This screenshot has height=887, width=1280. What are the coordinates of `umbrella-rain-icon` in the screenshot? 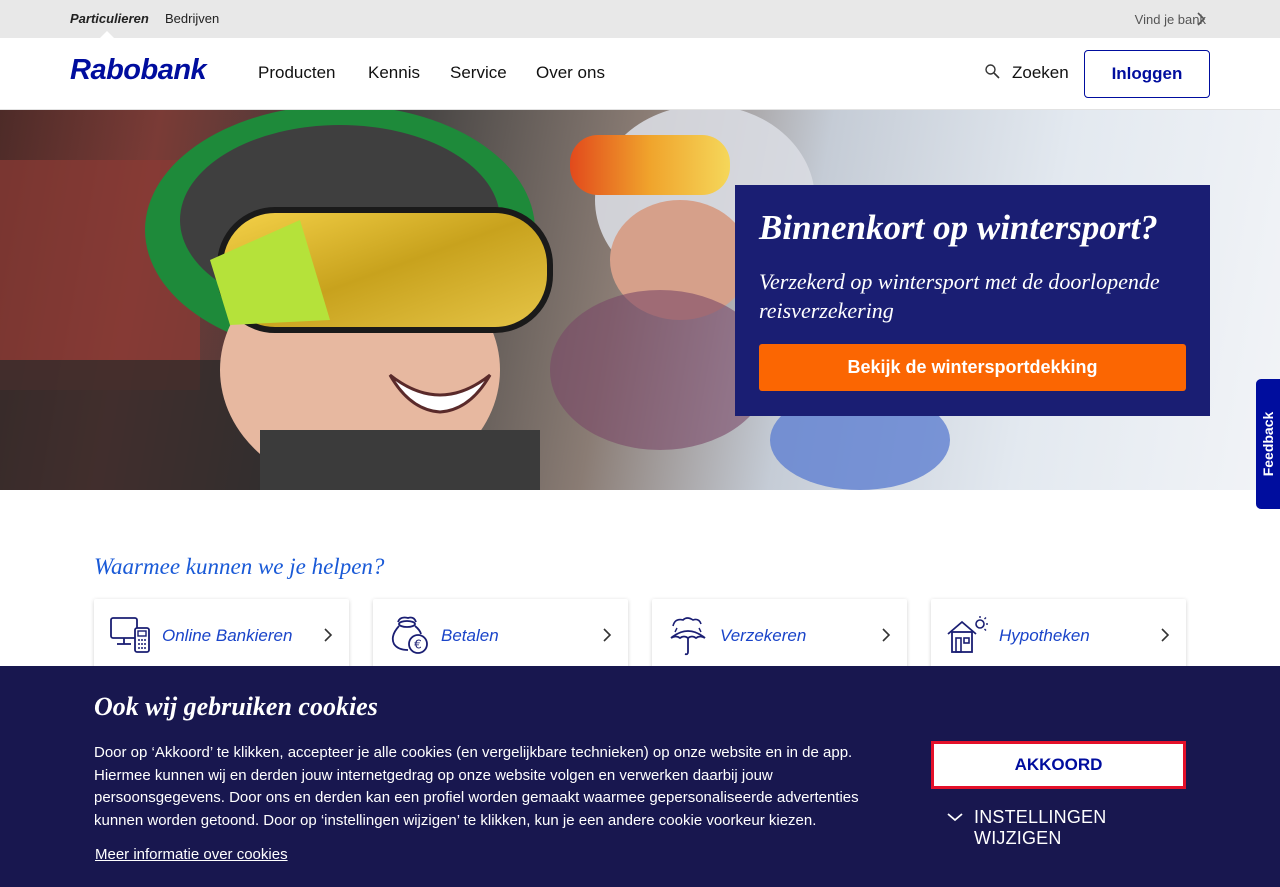 It's located at (688, 636).